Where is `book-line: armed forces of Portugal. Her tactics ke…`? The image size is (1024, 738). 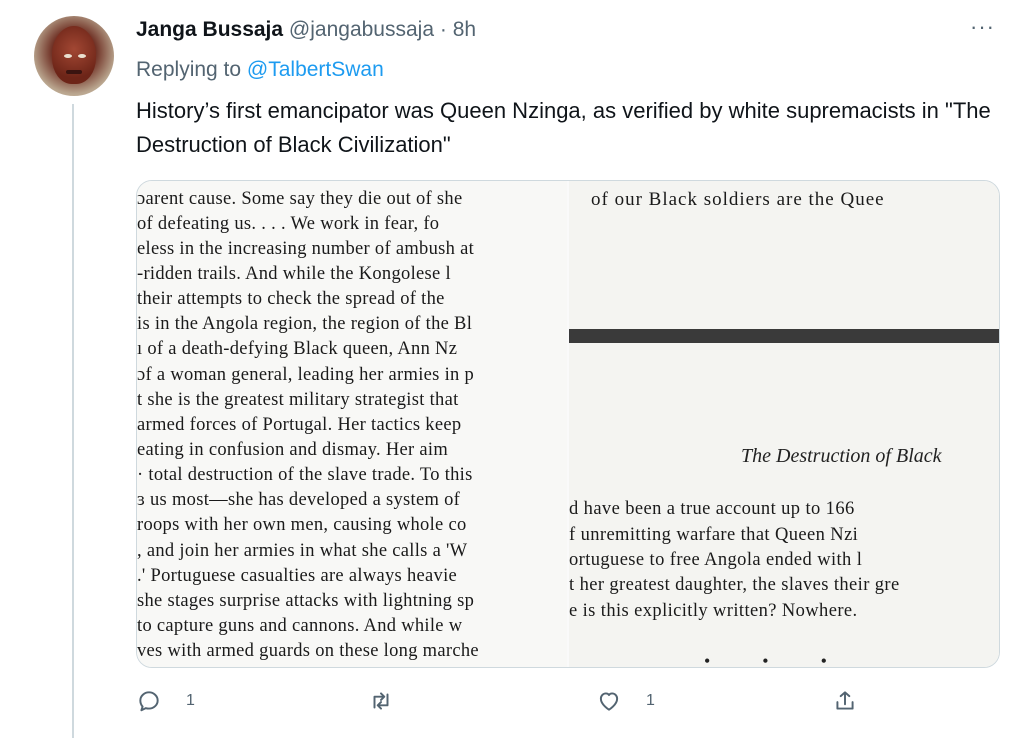
book-line: armed forces of Portugal. Her tactics ke… is located at coordinates (299, 425).